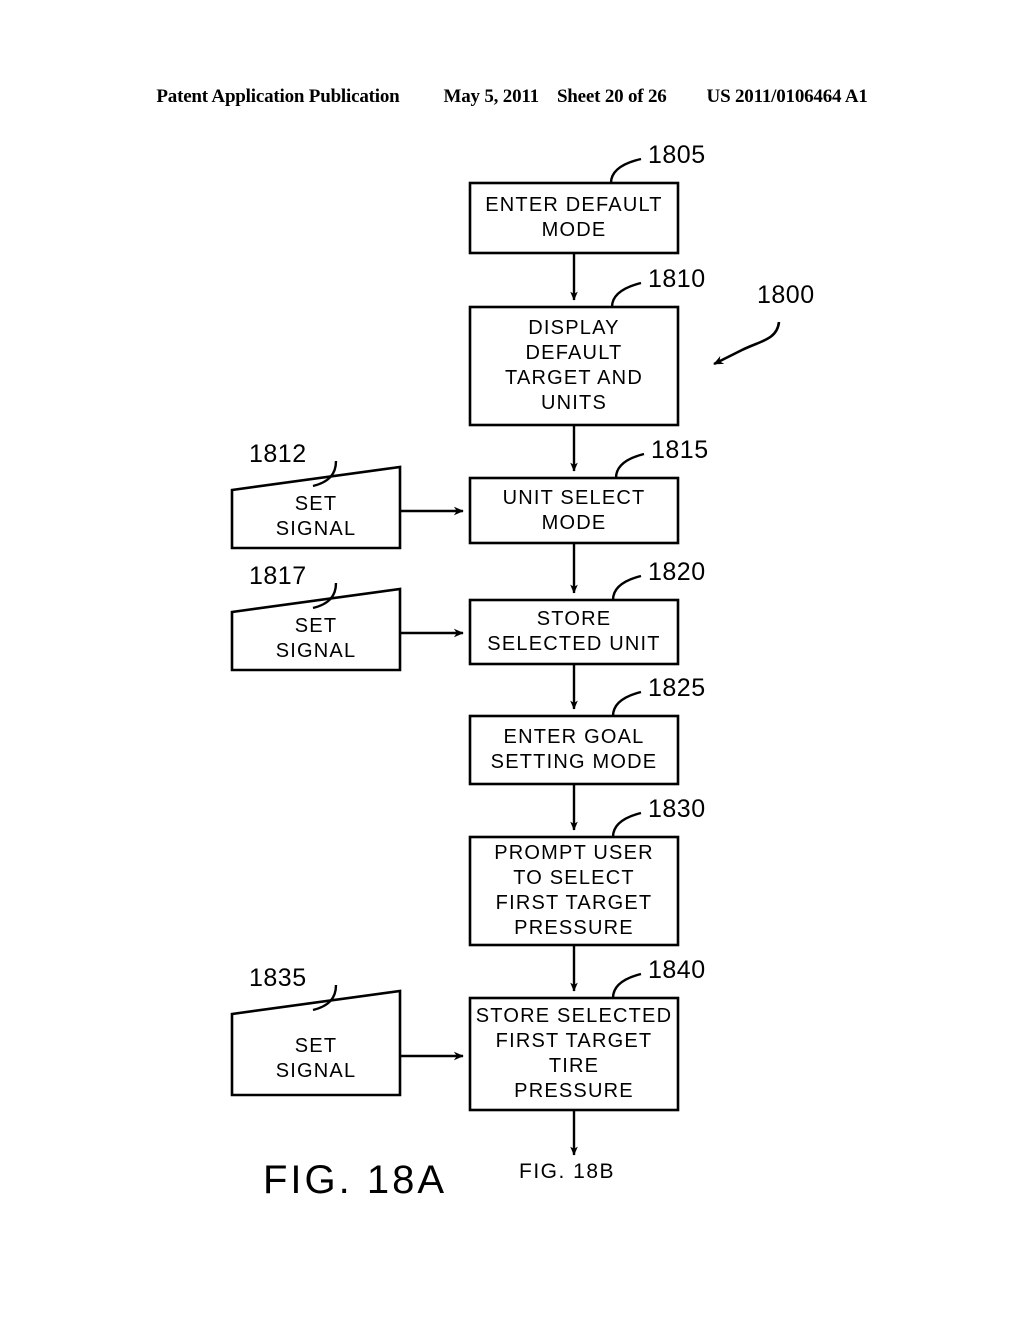 The width and height of the screenshot is (1024, 1320). What do you see at coordinates (677, 155) in the screenshot?
I see `ref-numeral-1805: 1805` at bounding box center [677, 155].